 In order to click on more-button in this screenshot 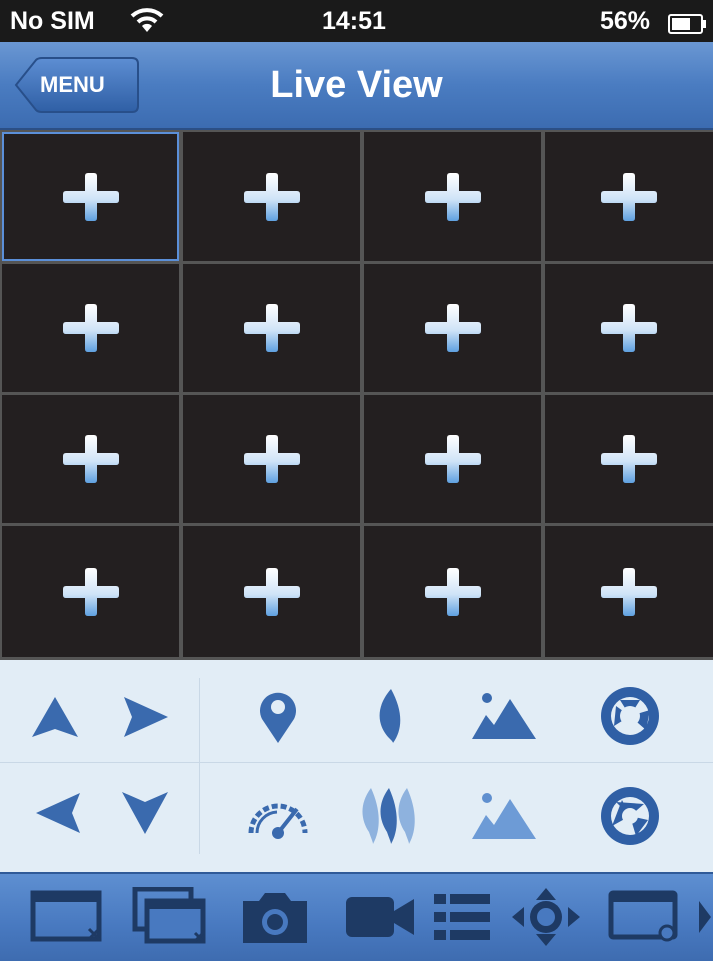, I will do `click(702, 917)`.